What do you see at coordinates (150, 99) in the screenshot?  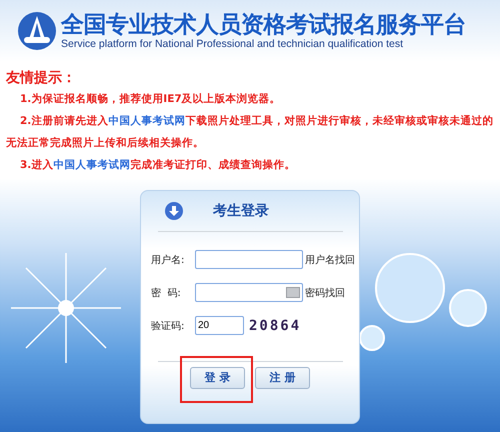 I see `notice-item: 1.为保证报名顺畅，推荐使用IE7及以上版本浏览器。` at bounding box center [150, 99].